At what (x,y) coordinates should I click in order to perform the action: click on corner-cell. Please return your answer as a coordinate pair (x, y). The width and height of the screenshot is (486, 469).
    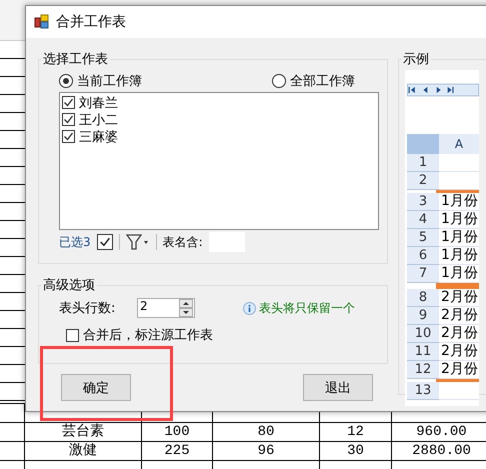
    Looking at the image, I should click on (423, 144).